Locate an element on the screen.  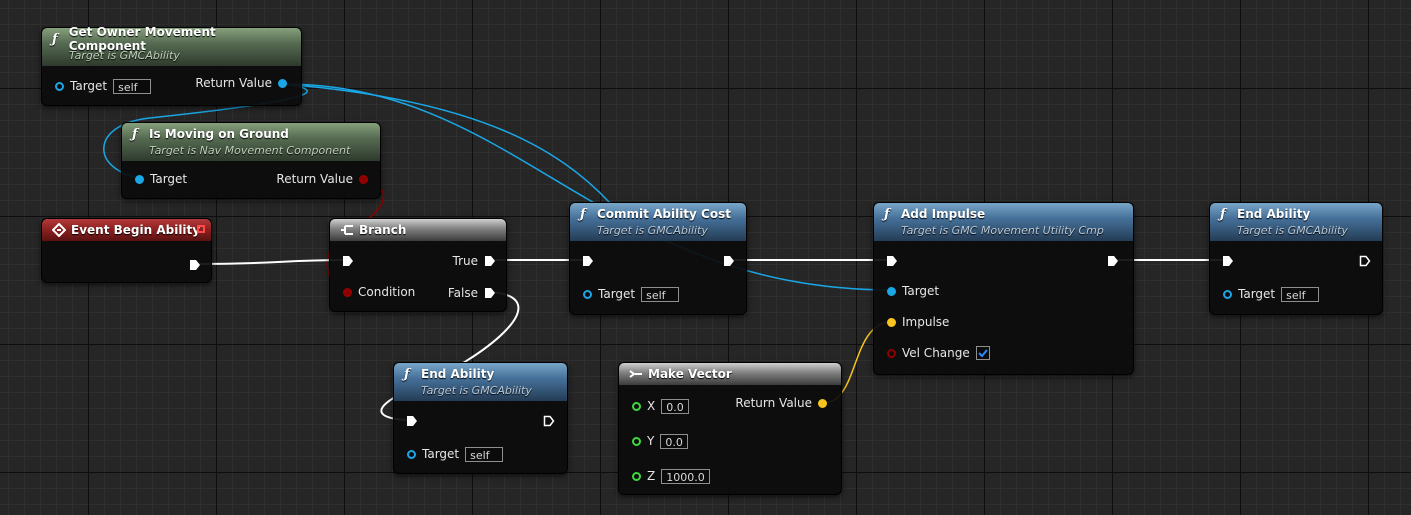
node-header: Make Vector is located at coordinates (730, 374).